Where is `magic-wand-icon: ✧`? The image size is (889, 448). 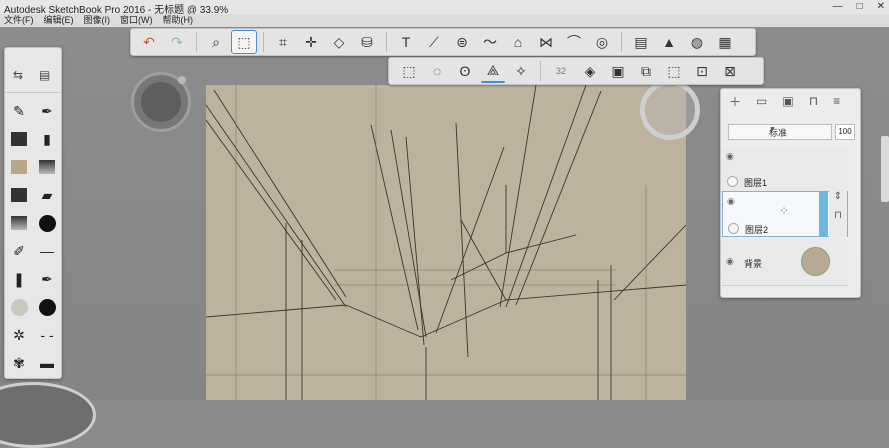
magic-wand-icon: ✧ is located at coordinates (521, 71).